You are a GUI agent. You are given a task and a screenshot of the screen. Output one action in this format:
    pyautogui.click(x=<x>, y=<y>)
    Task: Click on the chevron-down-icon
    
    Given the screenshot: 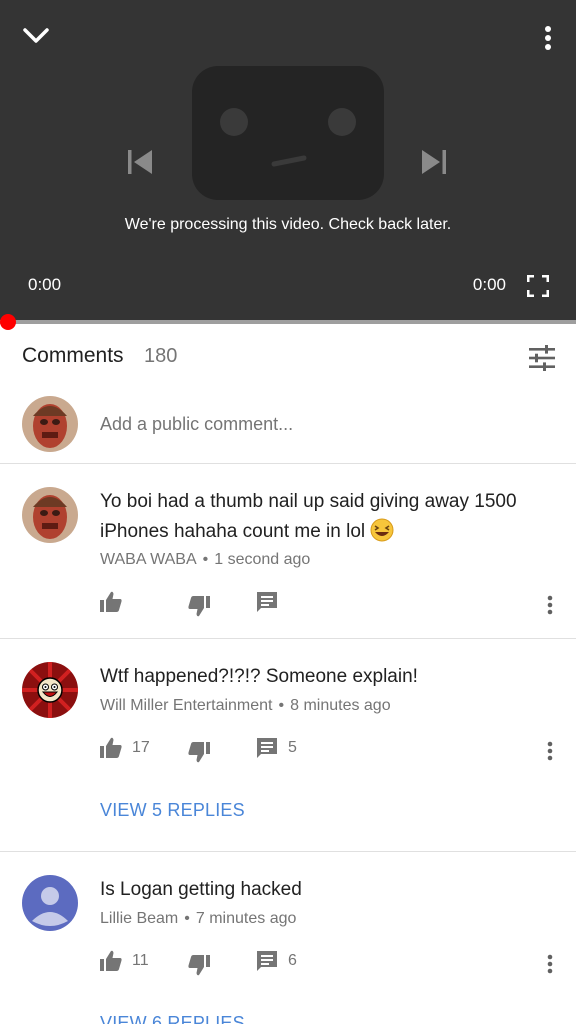 What is the action you would take?
    pyautogui.click(x=36, y=35)
    